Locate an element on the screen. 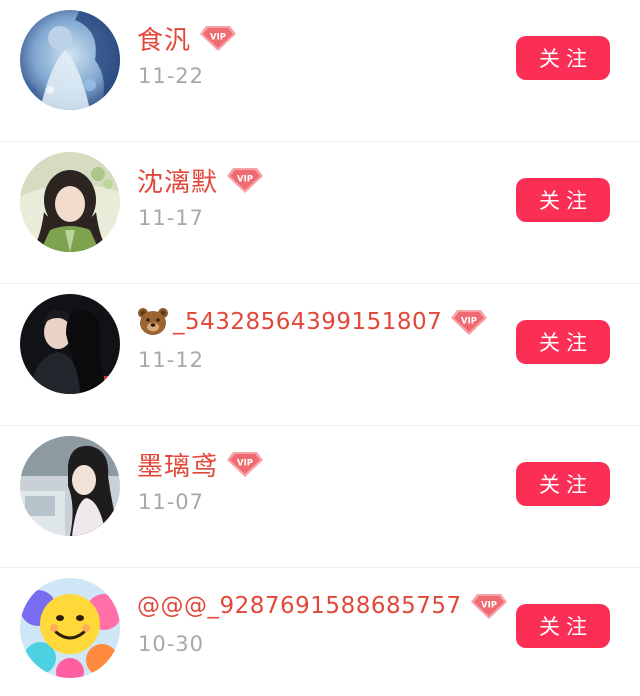 The image size is (640, 696). username: _54328564399151807 is located at coordinates (307, 322).